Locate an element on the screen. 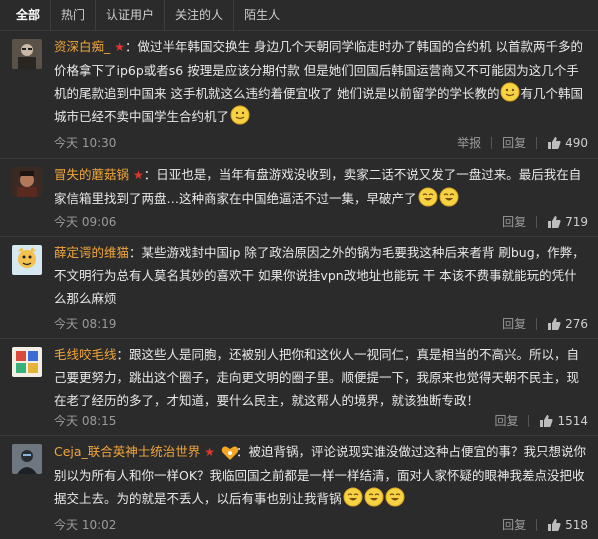  tab-strangers: 陌生人 is located at coordinates (262, 15).